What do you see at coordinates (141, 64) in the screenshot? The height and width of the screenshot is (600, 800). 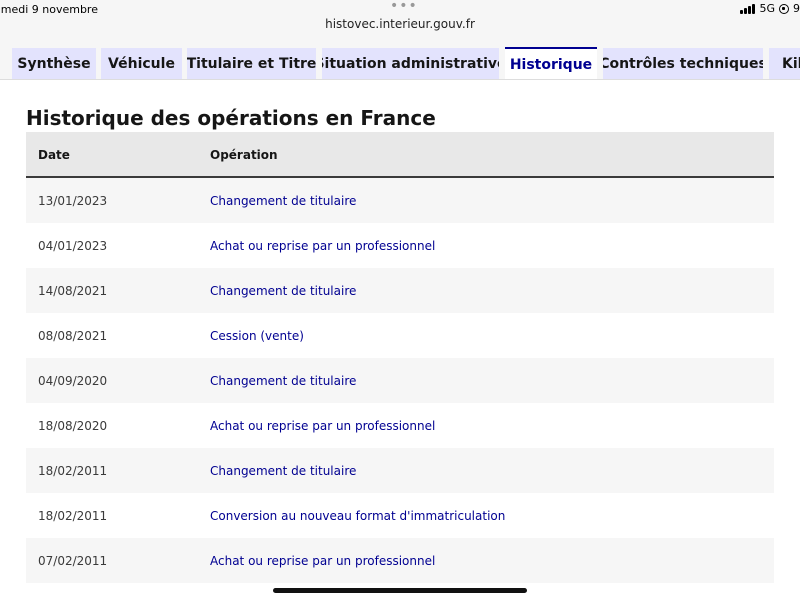 I see `tab-vehicule: Véhicule` at bounding box center [141, 64].